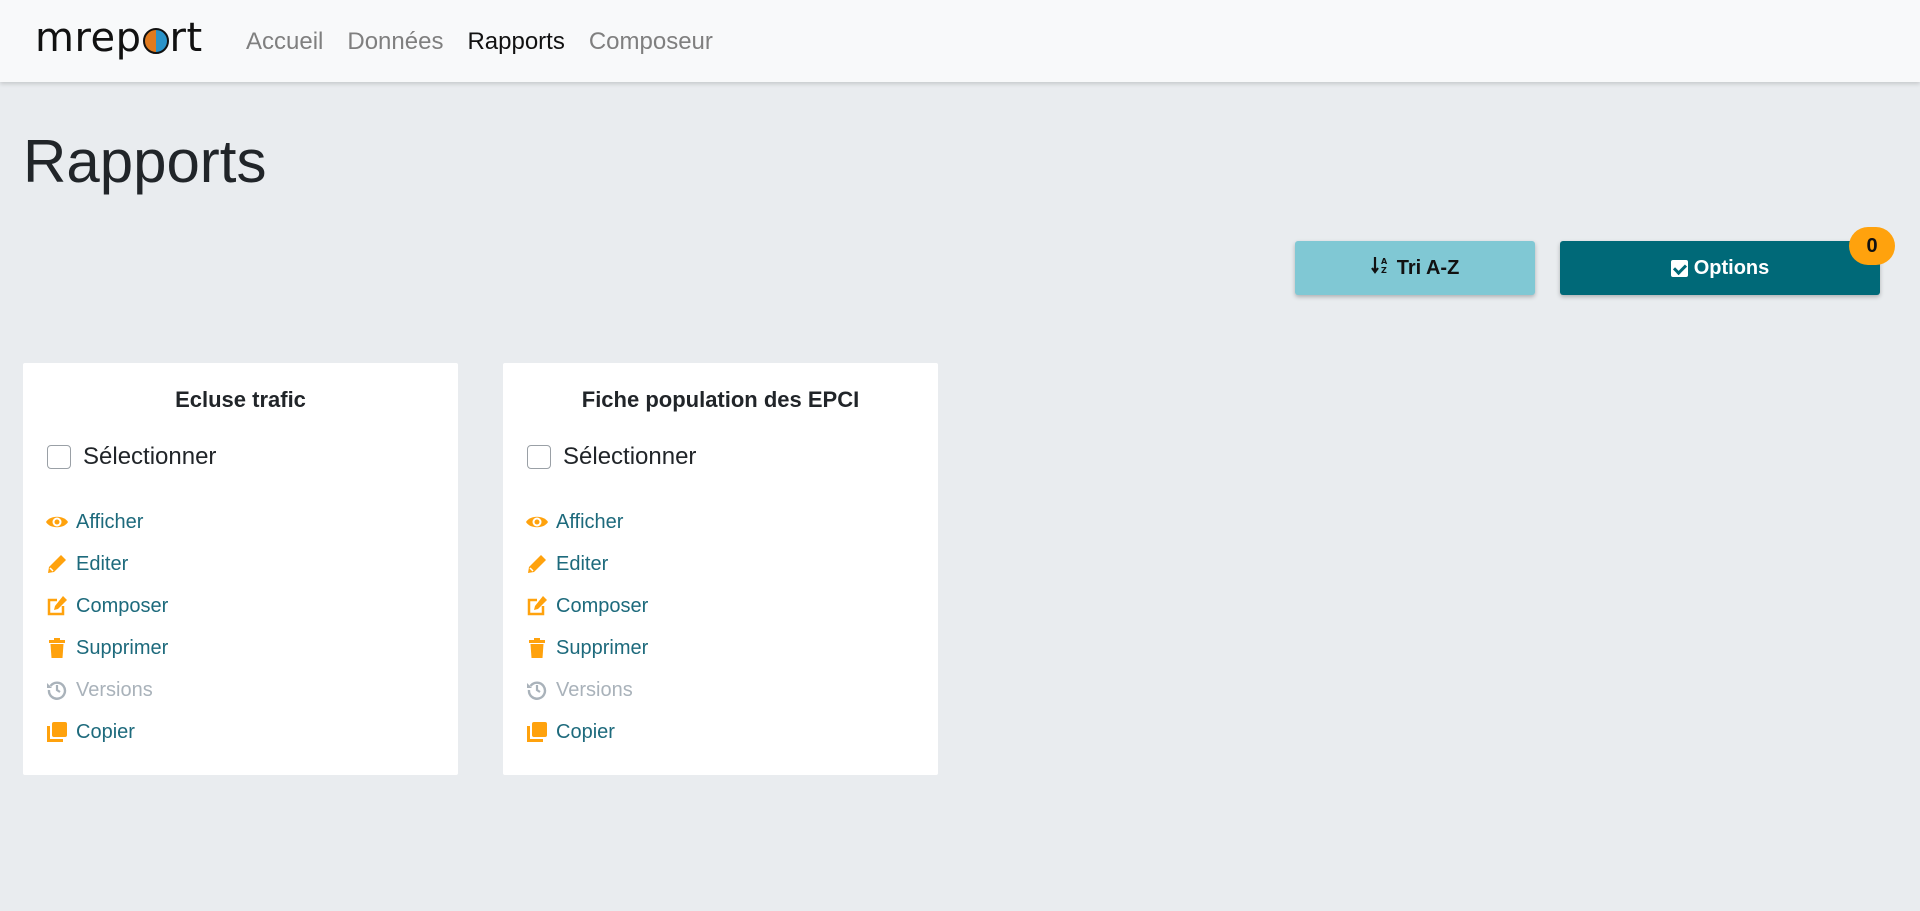 The width and height of the screenshot is (1920, 911). What do you see at coordinates (1428, 267) in the screenshot?
I see `sort-az-label: Tri A-Z` at bounding box center [1428, 267].